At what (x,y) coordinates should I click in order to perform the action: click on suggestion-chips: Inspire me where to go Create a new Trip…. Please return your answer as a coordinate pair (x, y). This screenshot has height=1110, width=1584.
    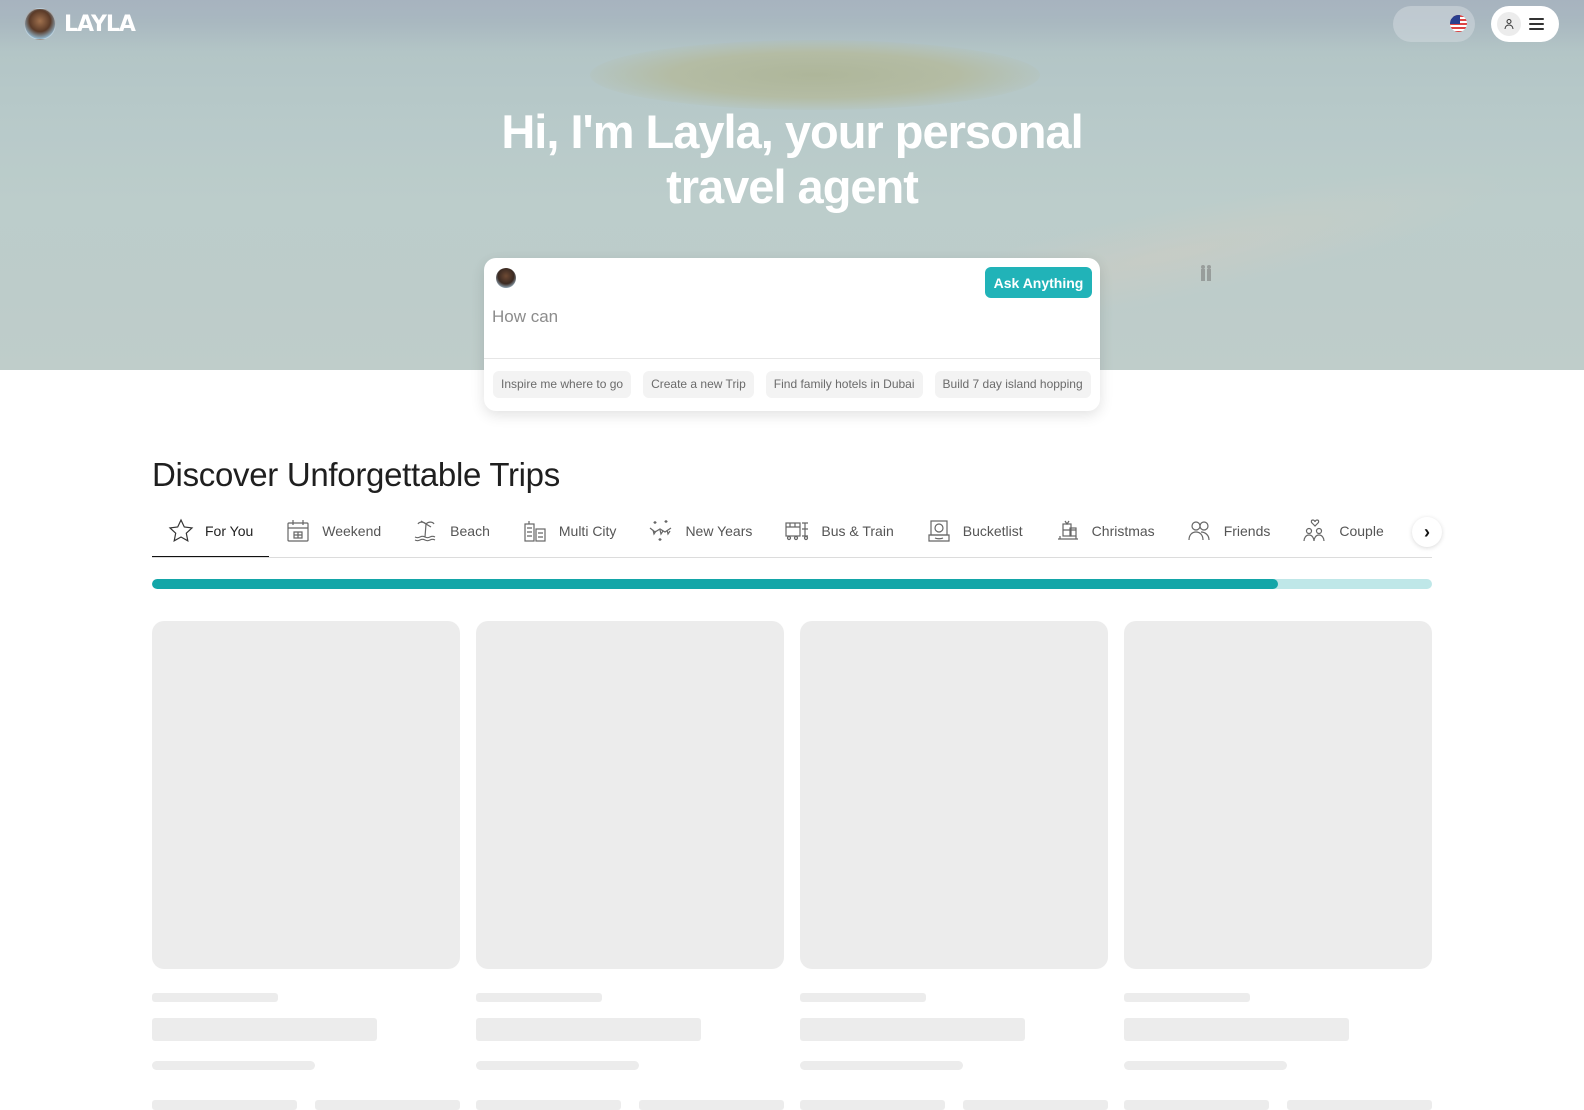
    Looking at the image, I should click on (792, 384).